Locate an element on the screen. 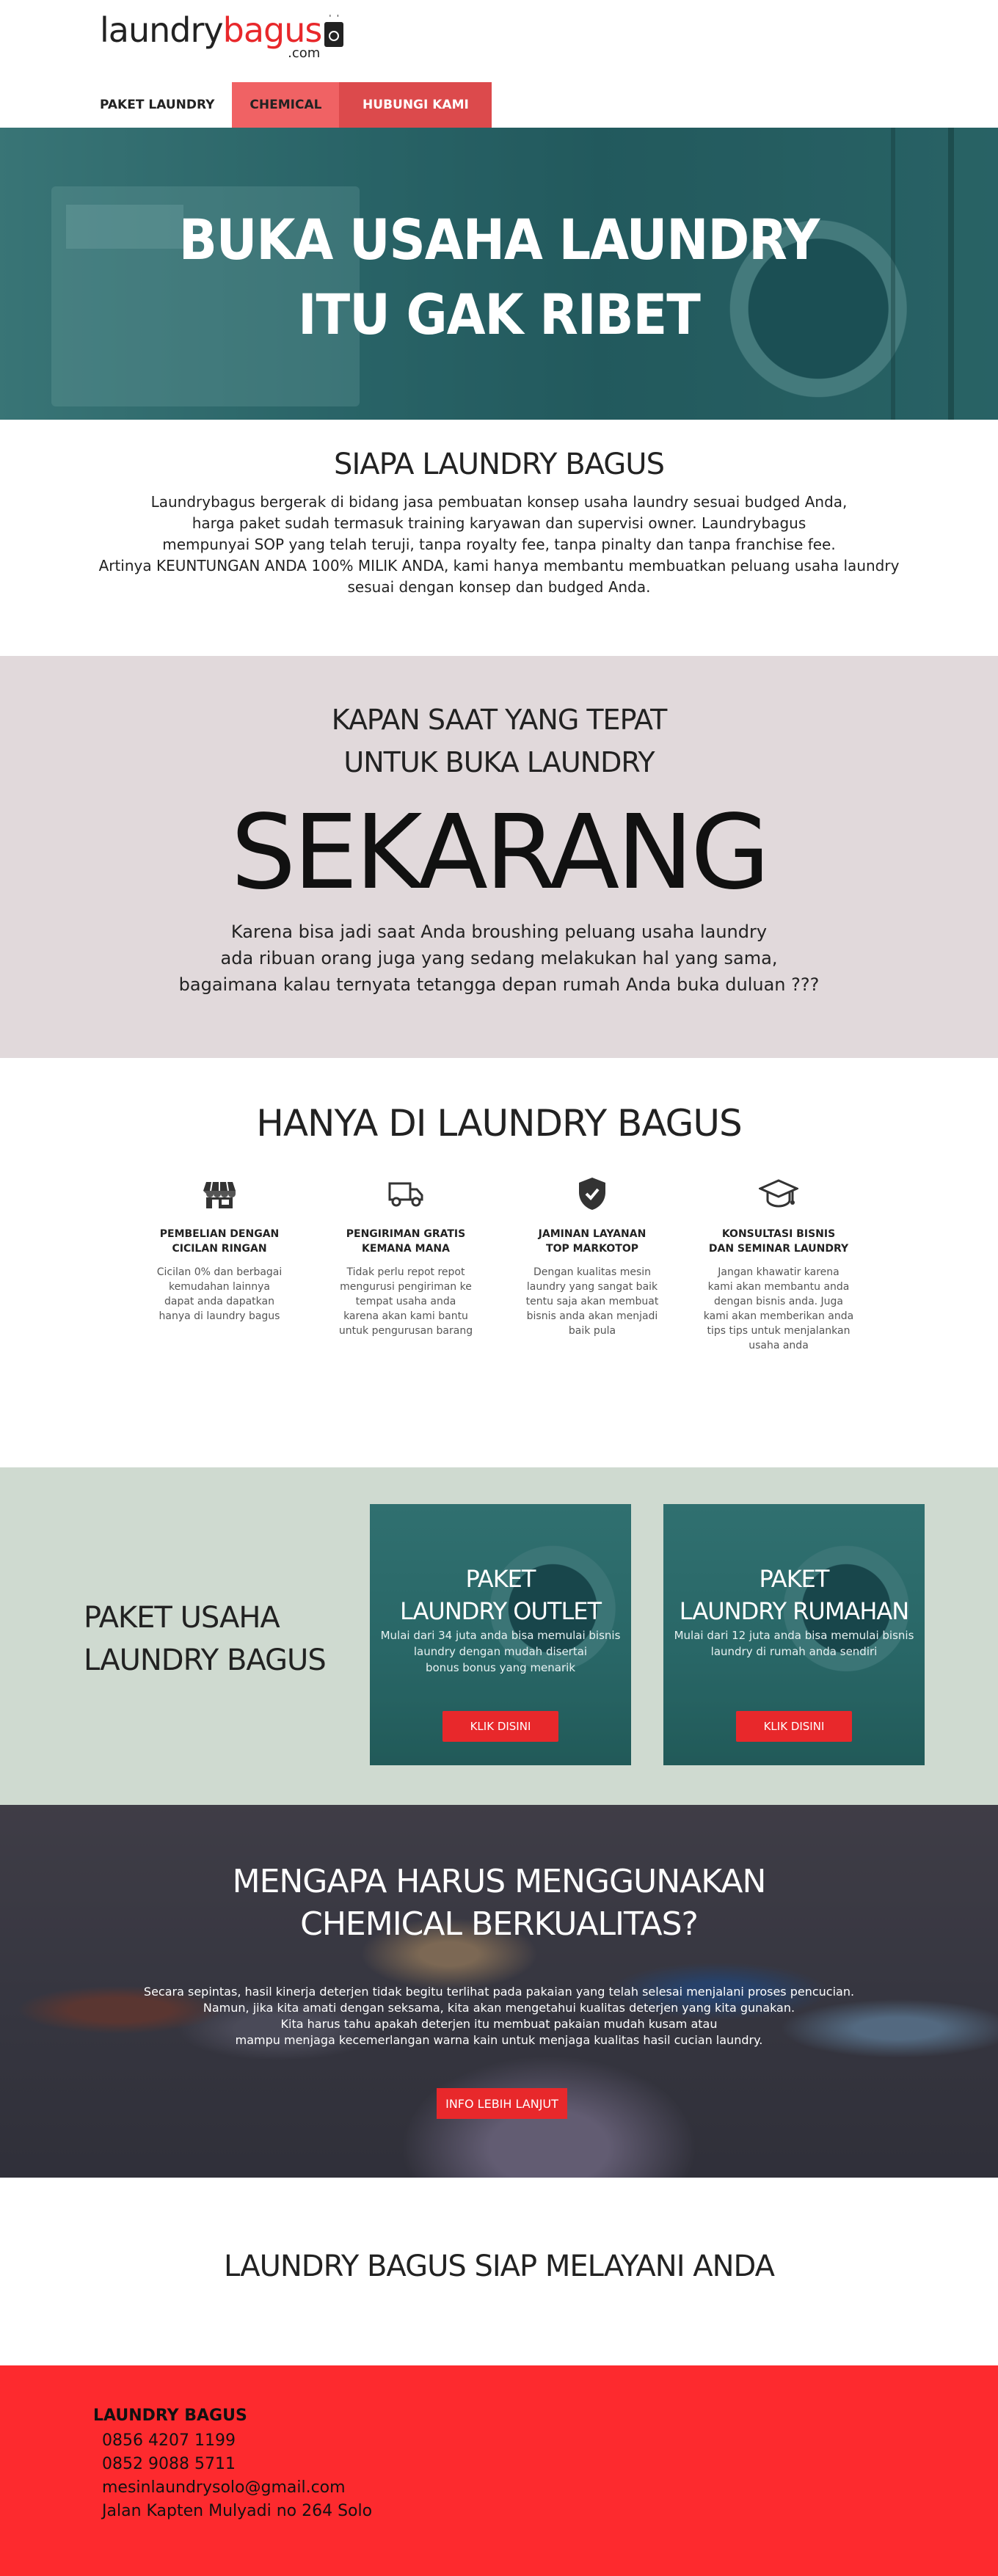 This screenshot has height=2576, width=998. hero-banner: BUKA USAHA LAUNDRY ITU GAK RIBET is located at coordinates (499, 274).